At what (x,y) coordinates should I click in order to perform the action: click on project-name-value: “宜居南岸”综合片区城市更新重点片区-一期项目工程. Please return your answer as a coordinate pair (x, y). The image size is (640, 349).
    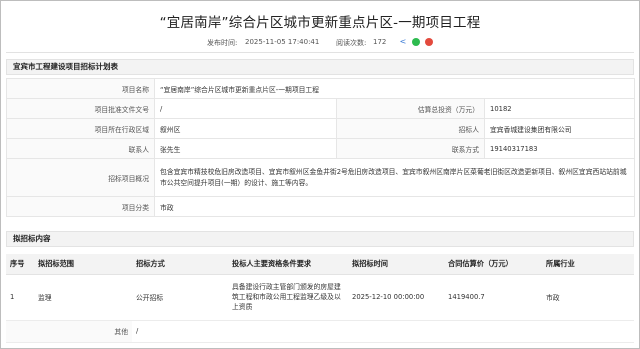
    Looking at the image, I should click on (394, 88).